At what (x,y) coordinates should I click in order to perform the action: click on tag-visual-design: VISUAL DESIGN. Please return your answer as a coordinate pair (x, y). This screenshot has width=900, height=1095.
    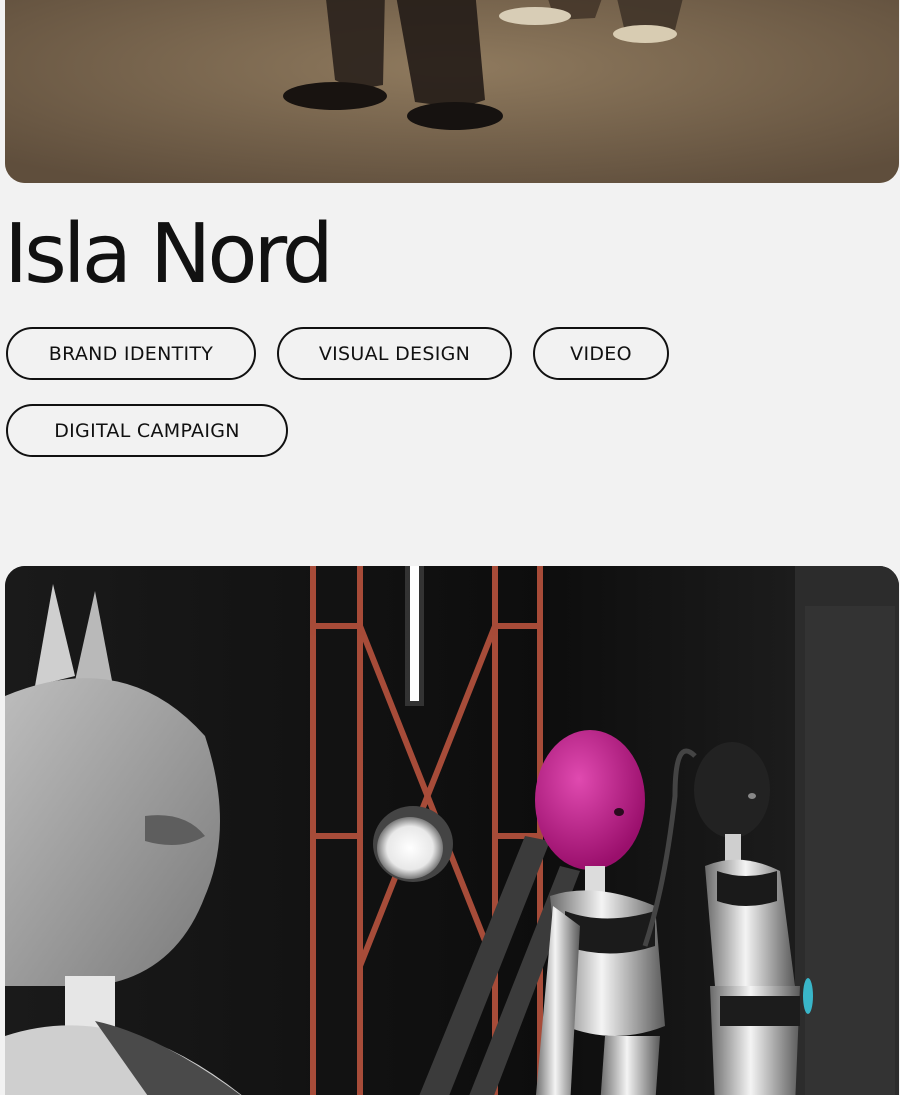
    Looking at the image, I should click on (394, 353).